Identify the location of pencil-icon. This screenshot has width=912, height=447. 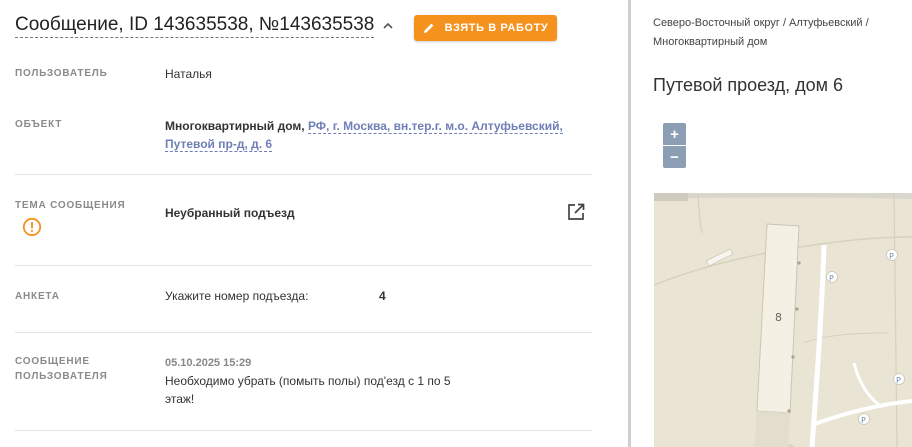
(428, 28).